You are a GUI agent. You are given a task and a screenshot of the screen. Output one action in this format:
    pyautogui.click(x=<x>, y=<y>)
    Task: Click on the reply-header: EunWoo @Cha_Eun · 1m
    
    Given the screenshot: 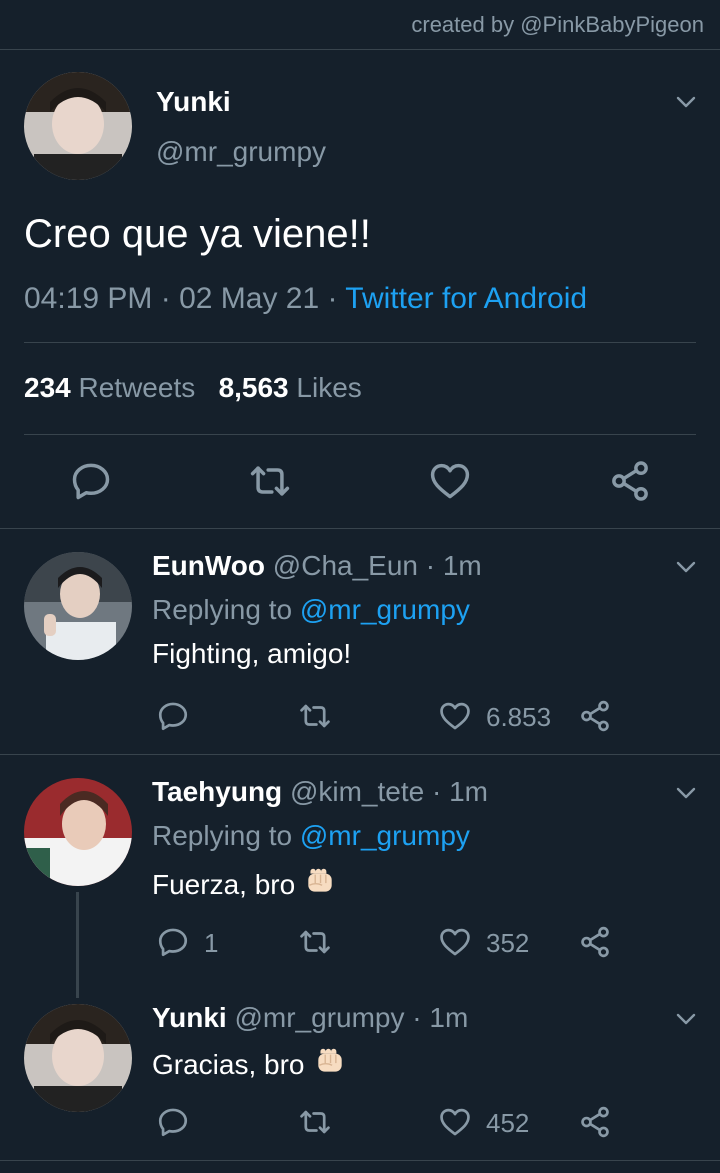 What is the action you would take?
    pyautogui.click(x=317, y=566)
    